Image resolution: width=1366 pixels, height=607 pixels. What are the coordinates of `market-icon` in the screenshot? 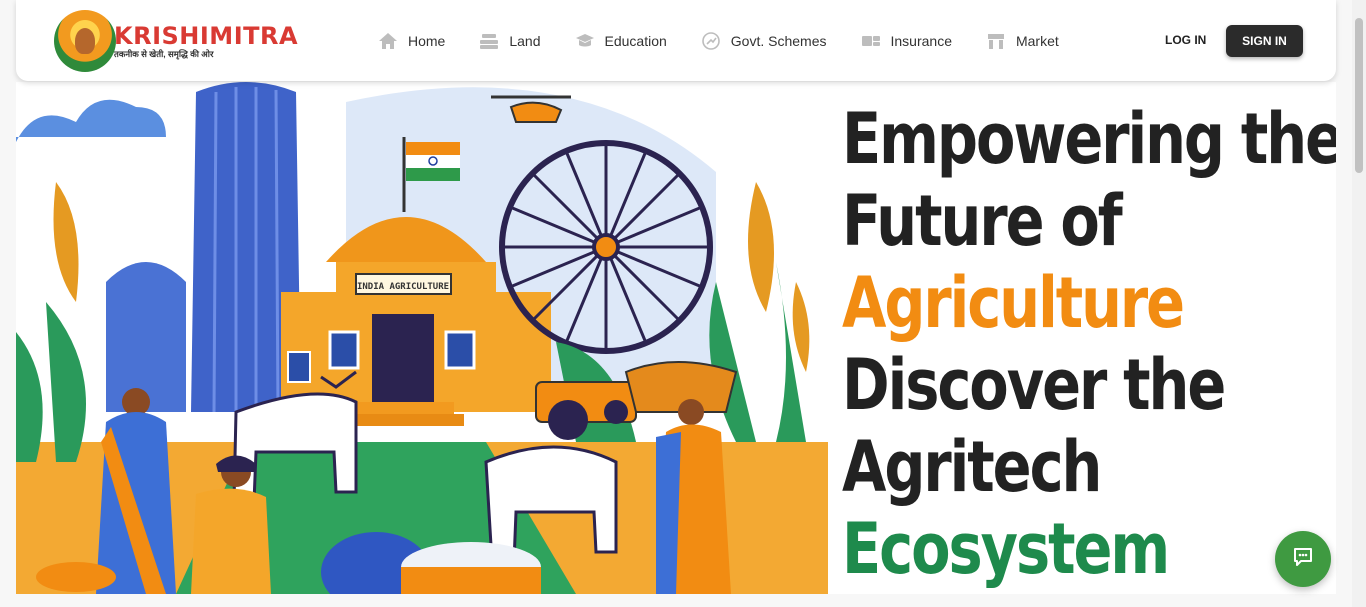 It's located at (996, 41).